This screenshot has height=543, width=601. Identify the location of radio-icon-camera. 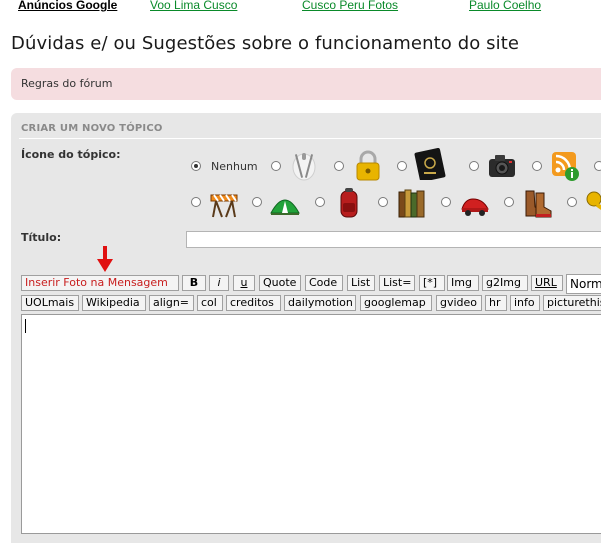
(474, 166).